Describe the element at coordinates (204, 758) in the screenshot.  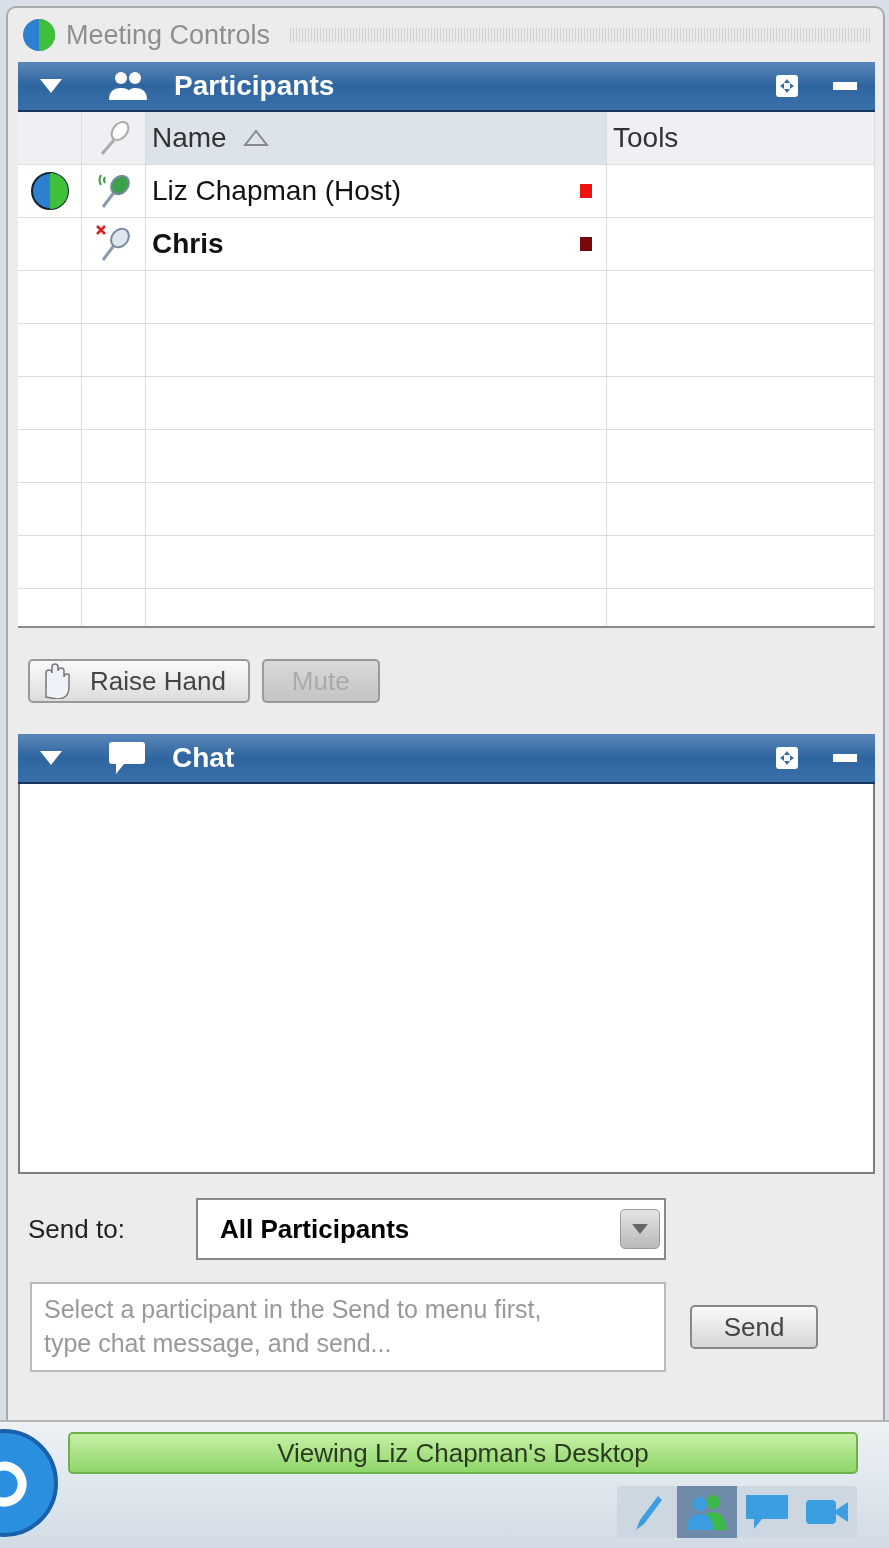
I see `panel-title: Chat` at that location.